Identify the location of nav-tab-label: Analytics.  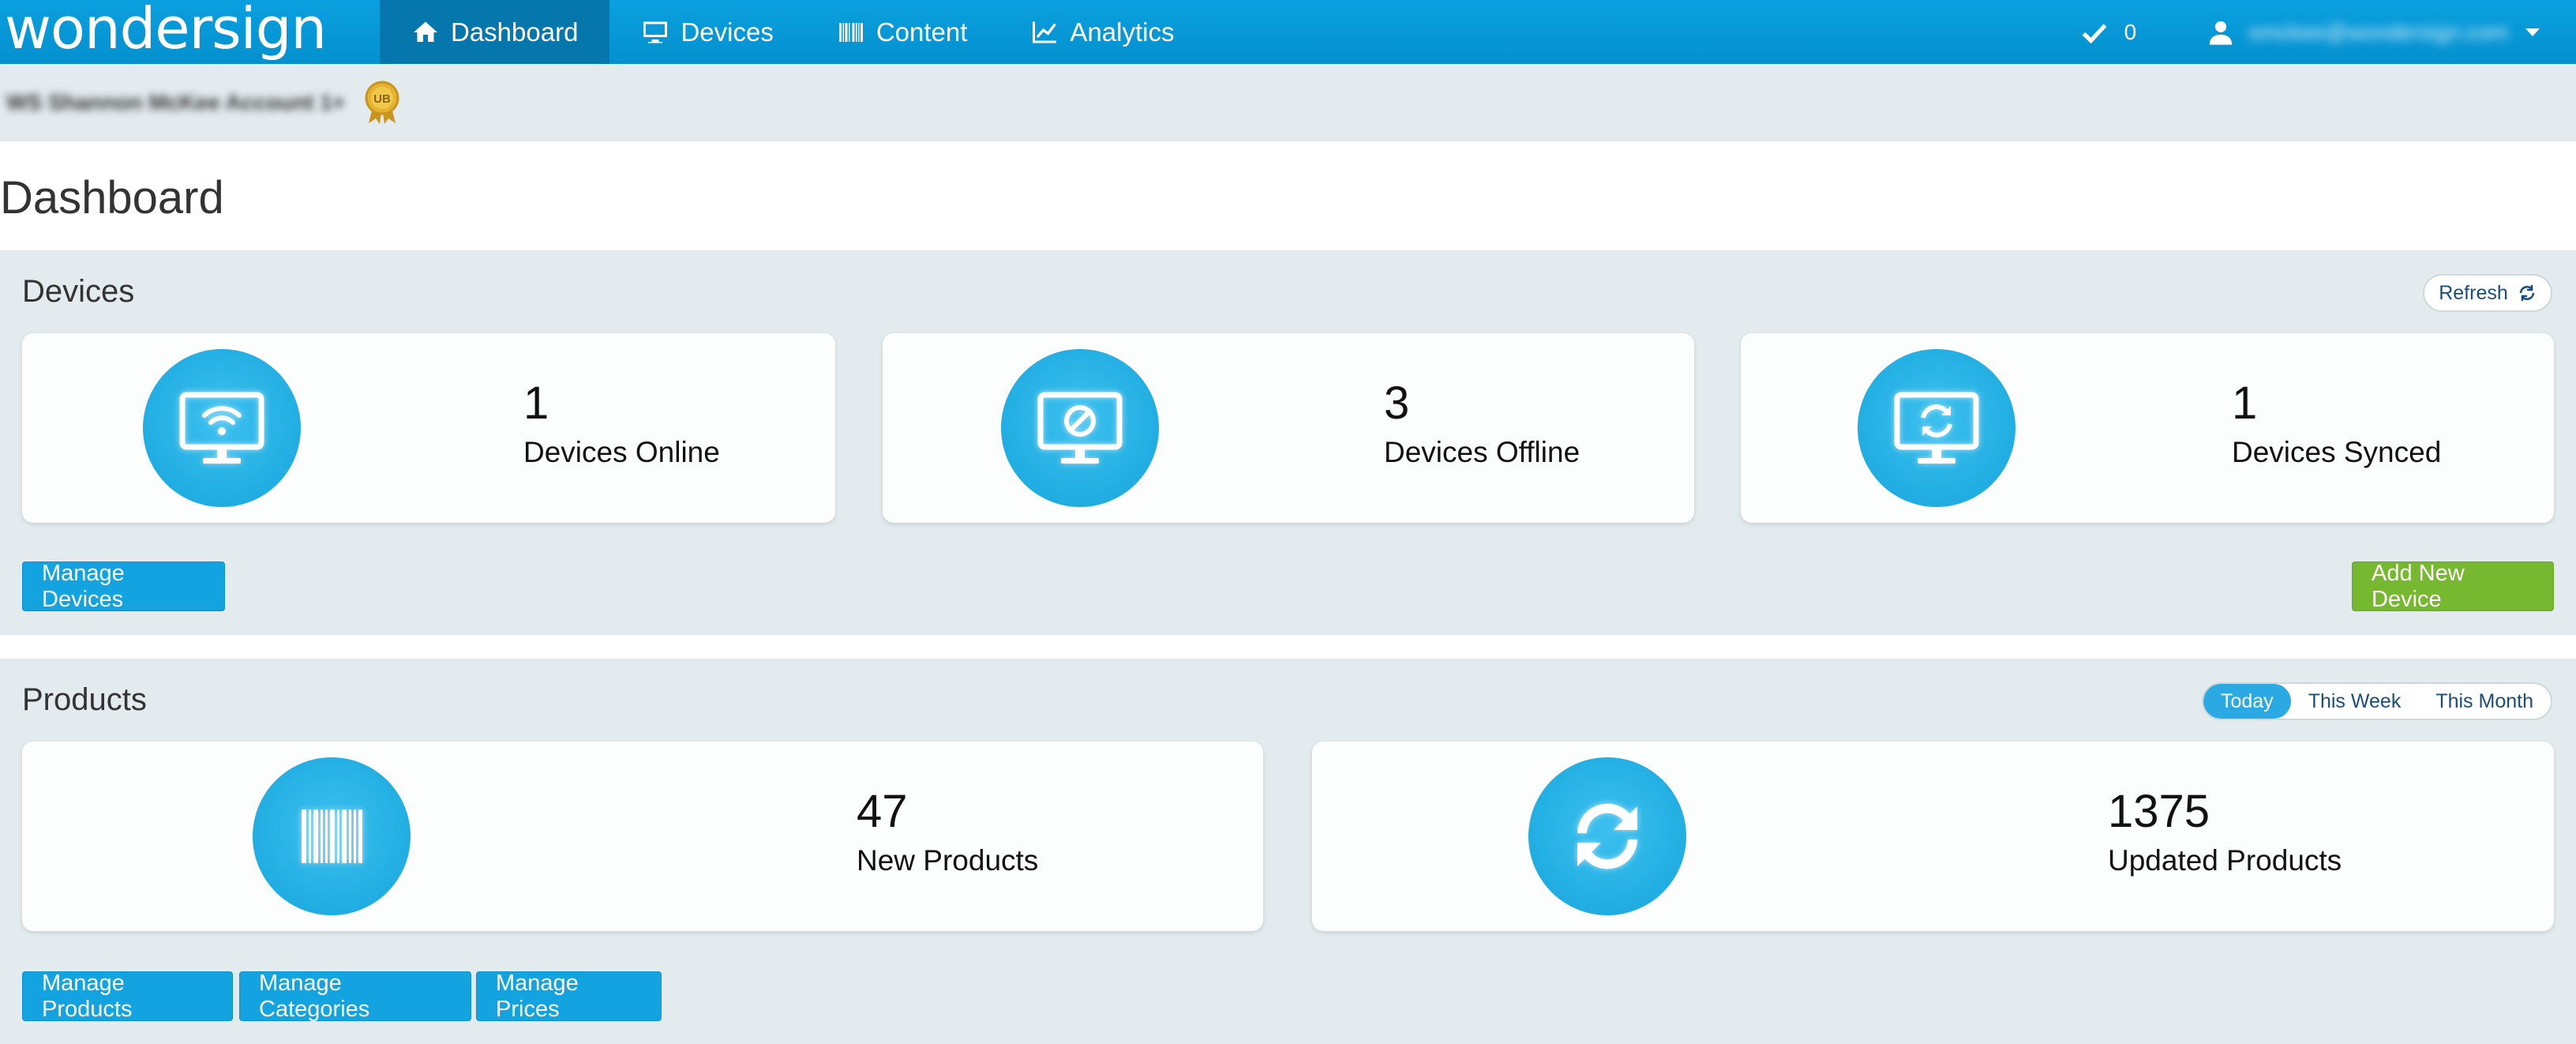
(1122, 32).